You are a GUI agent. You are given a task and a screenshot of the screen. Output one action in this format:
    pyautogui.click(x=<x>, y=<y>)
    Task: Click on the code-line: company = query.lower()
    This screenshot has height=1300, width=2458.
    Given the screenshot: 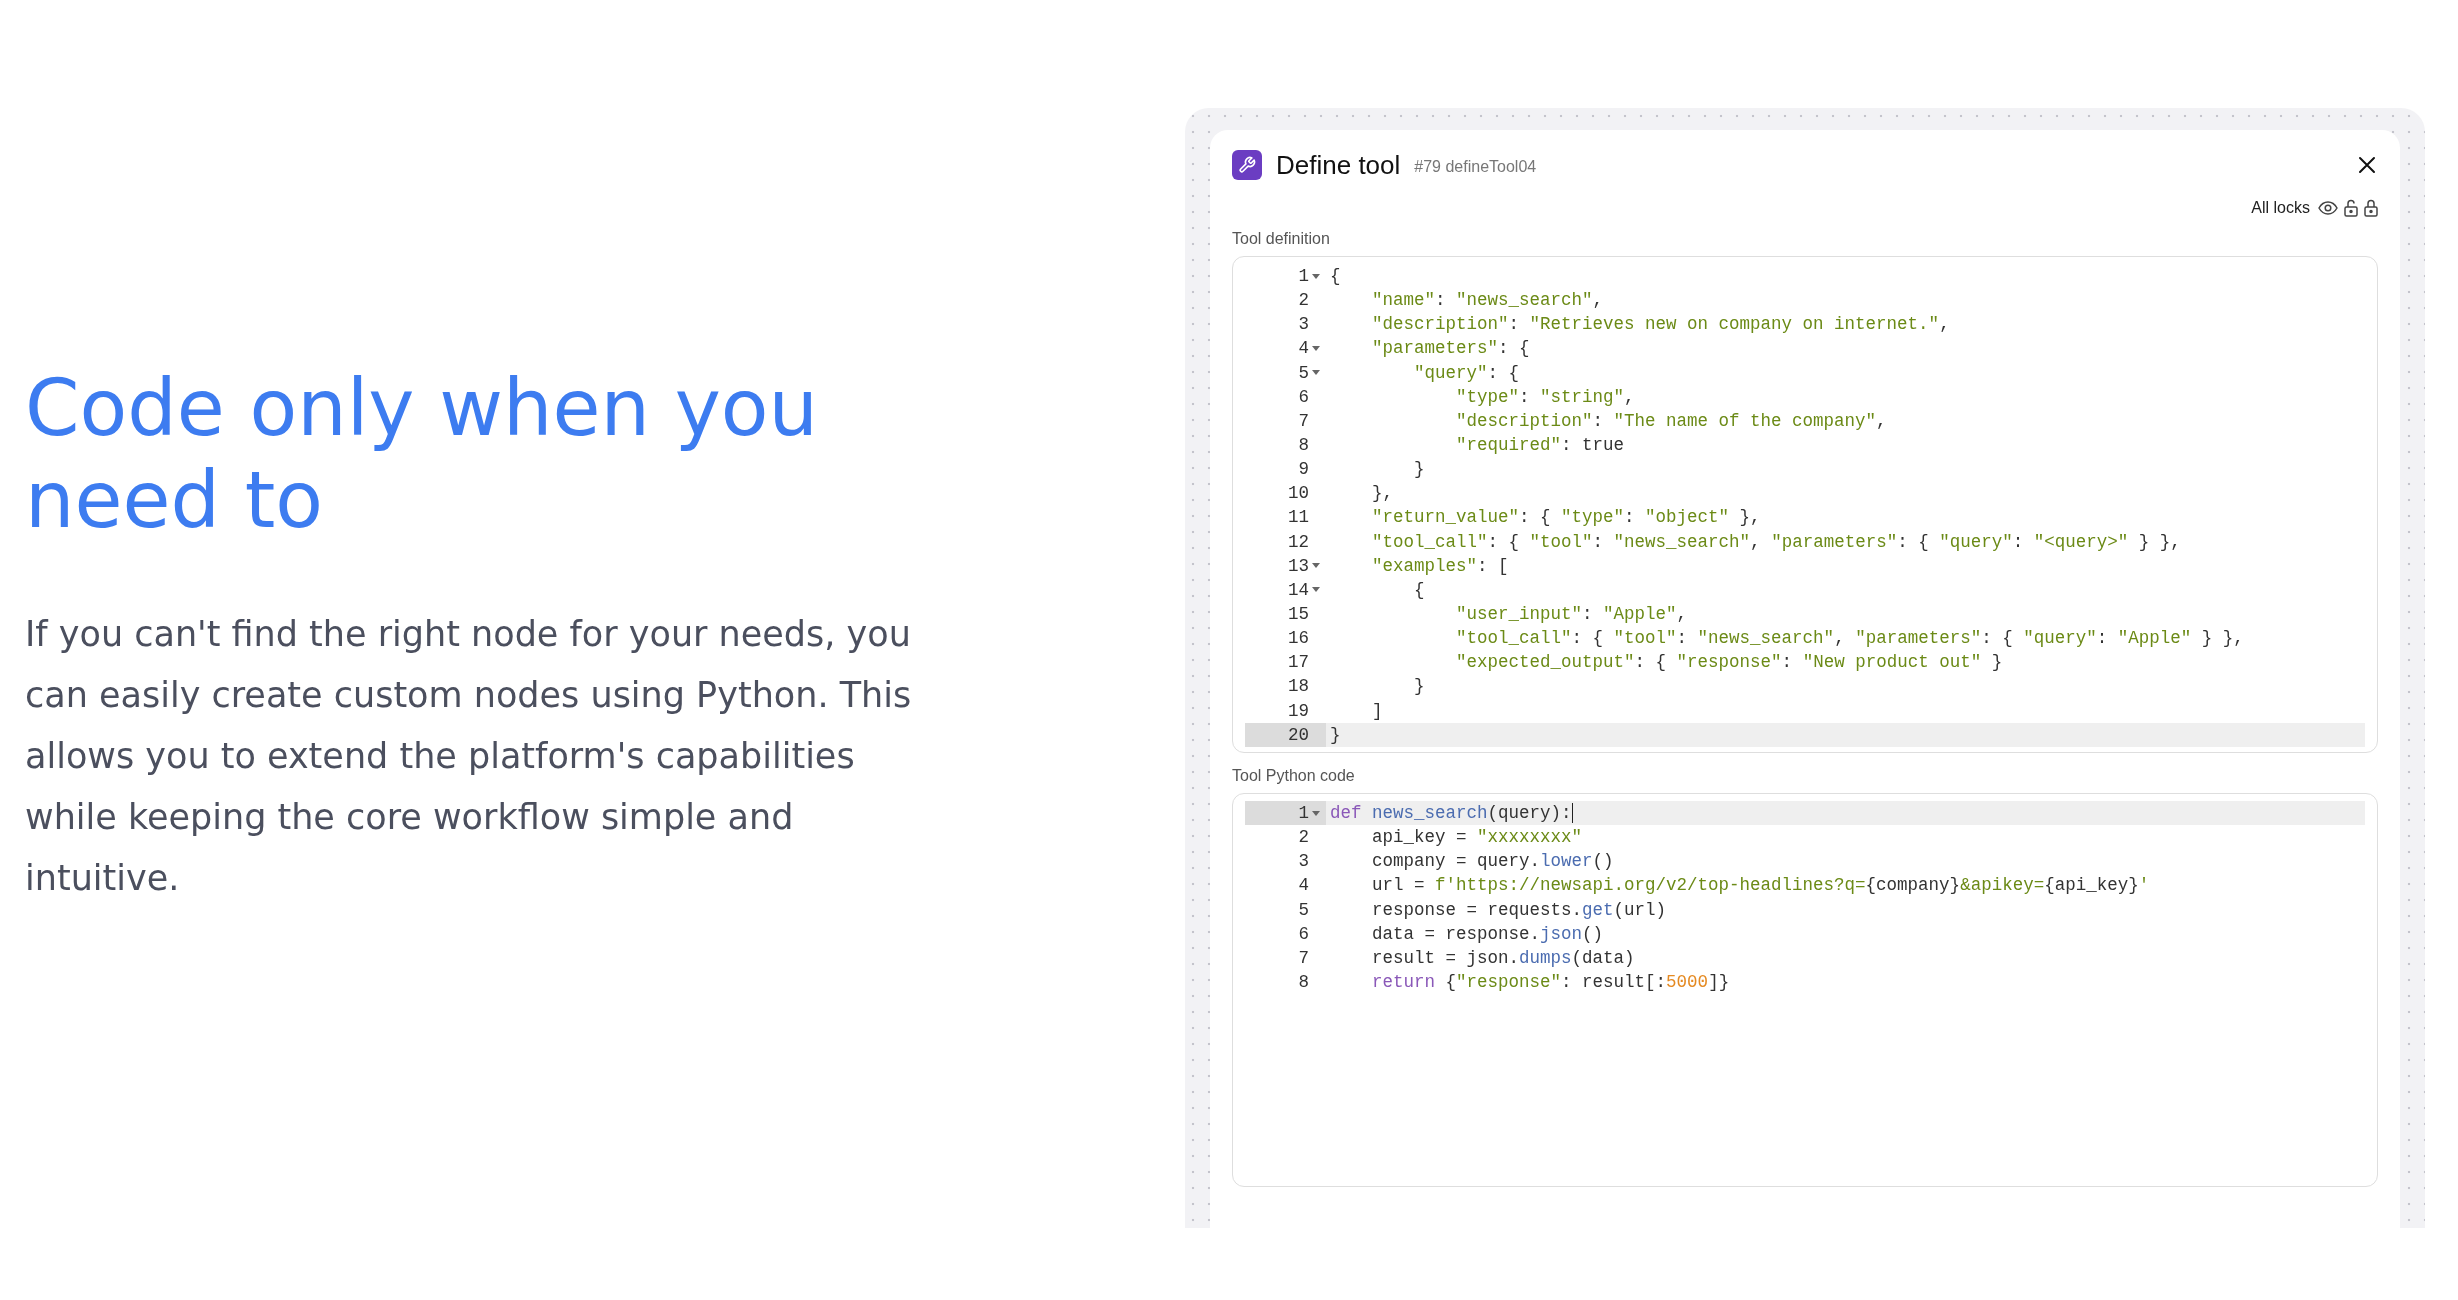 What is the action you would take?
    pyautogui.click(x=1492, y=861)
    